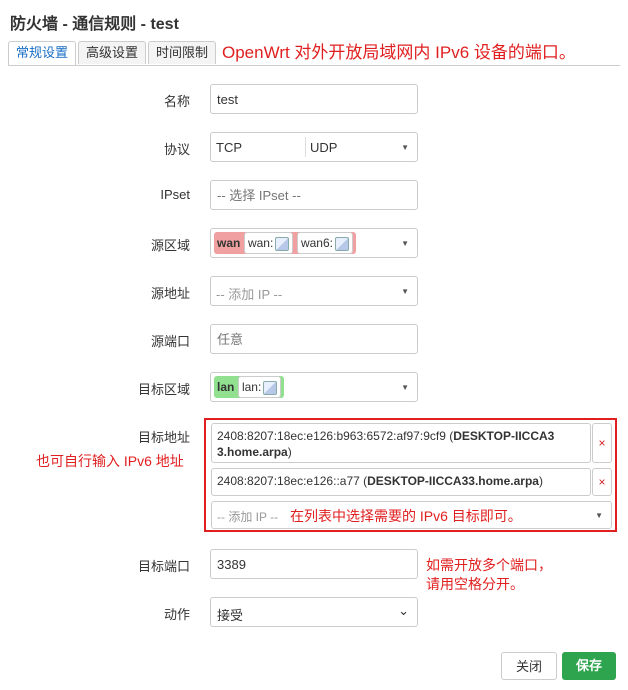 The width and height of the screenshot is (628, 690). What do you see at coordinates (475, 584) in the screenshot?
I see `annotation-port-hint-2: 请用空格分开。` at bounding box center [475, 584].